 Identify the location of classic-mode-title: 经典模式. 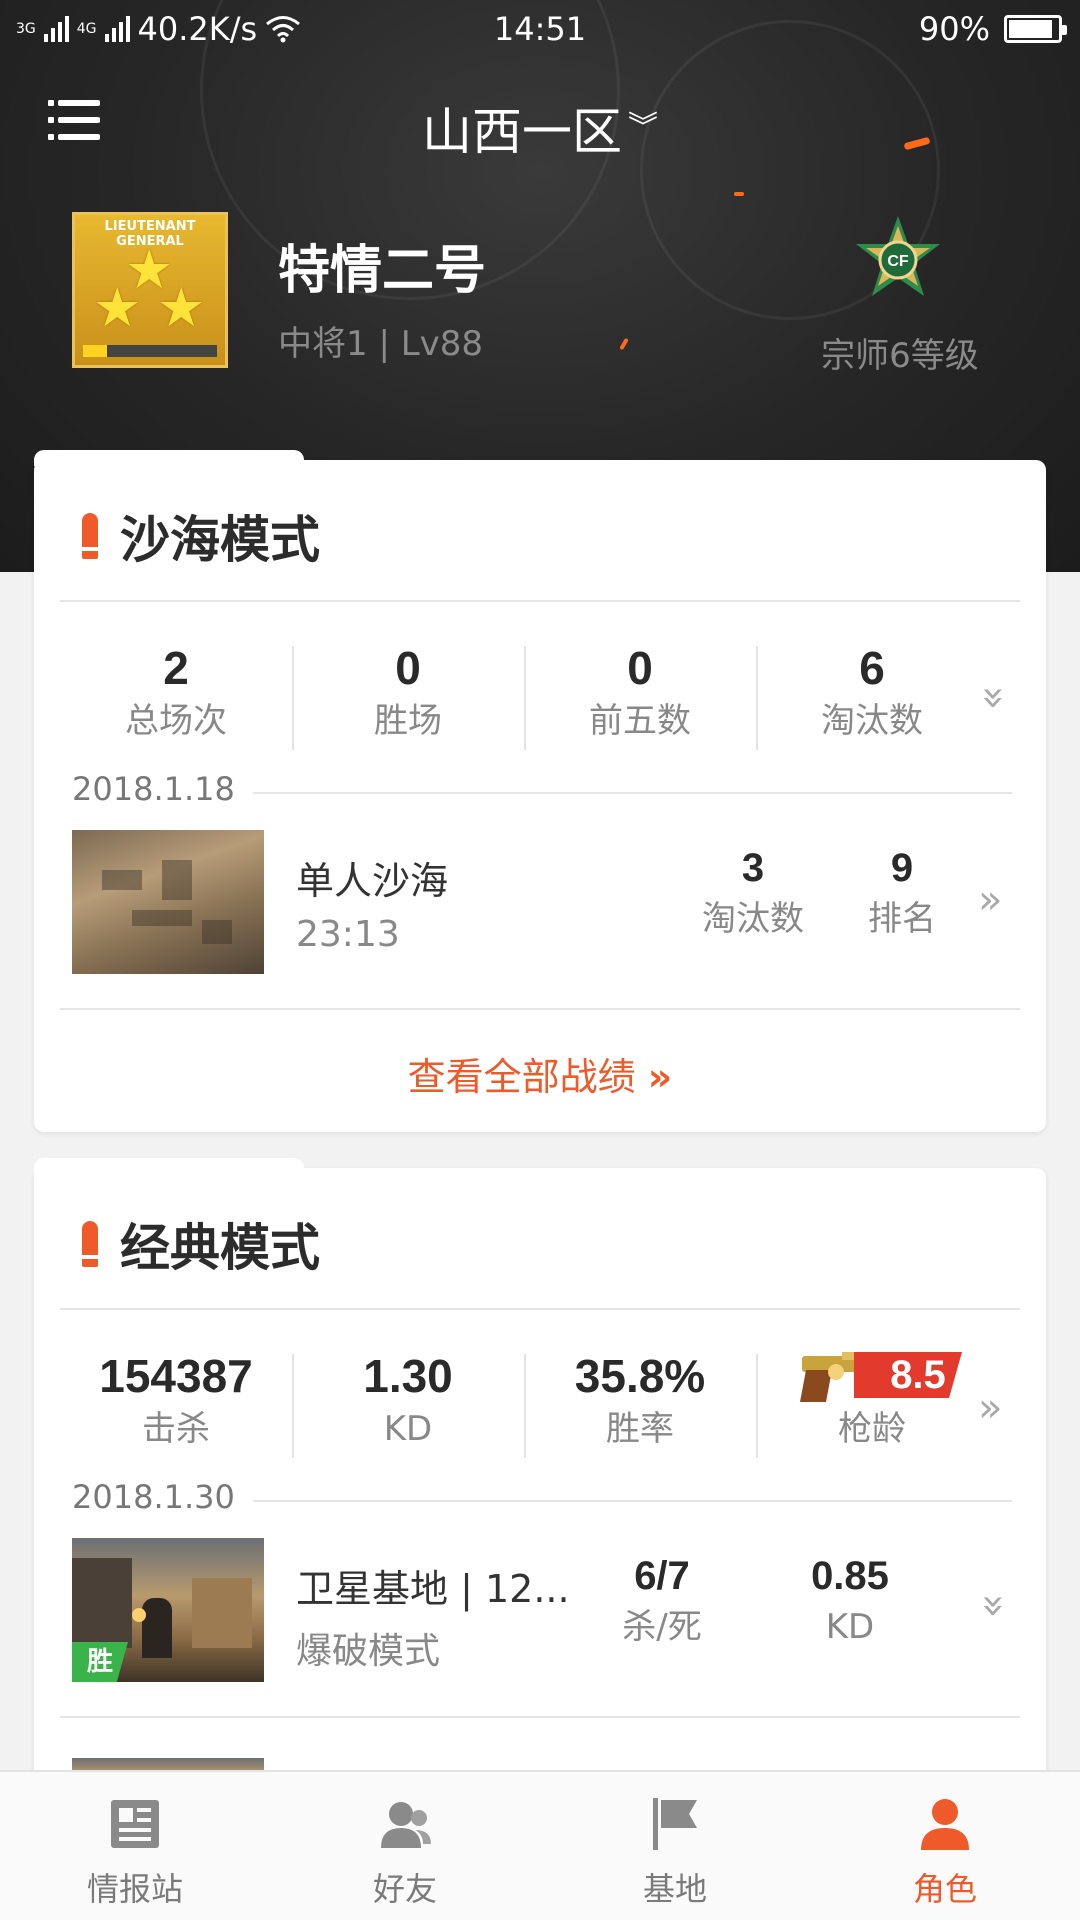
(220, 1248).